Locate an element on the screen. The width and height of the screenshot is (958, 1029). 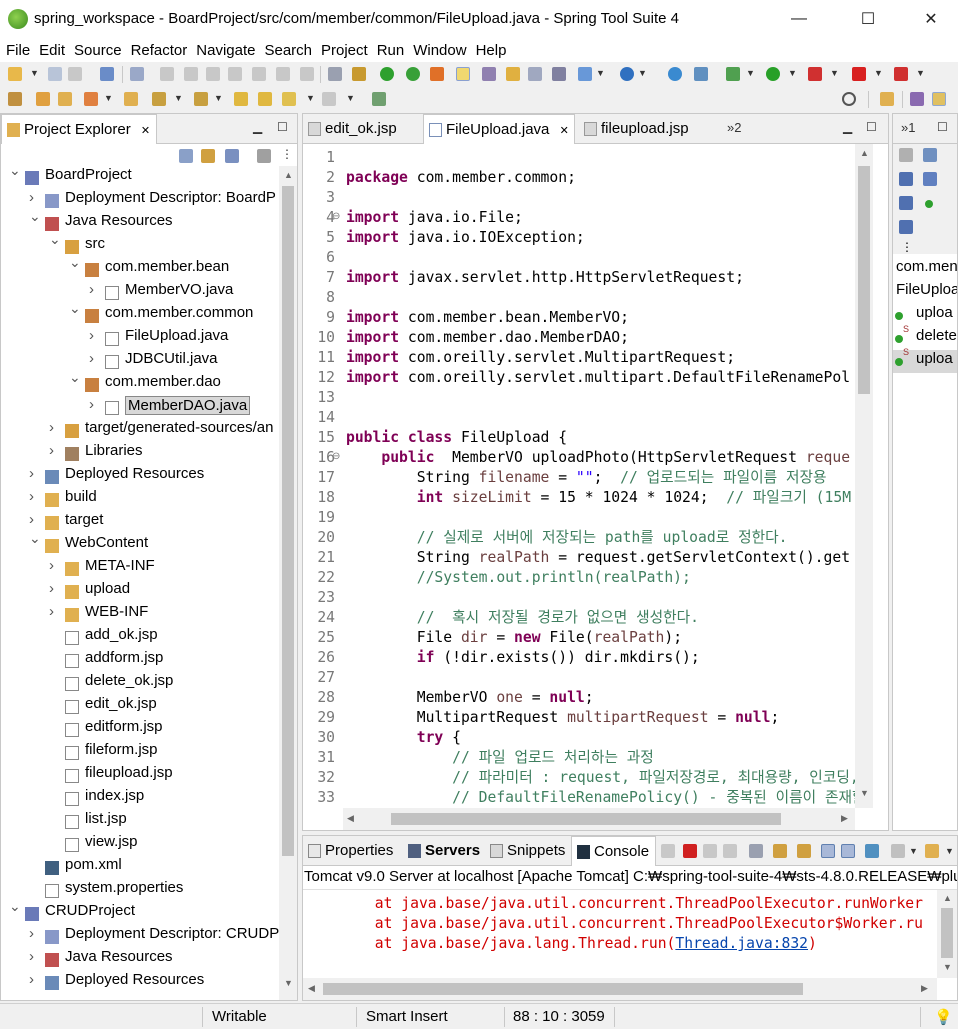
debug-icon is located at coordinates (733, 74).